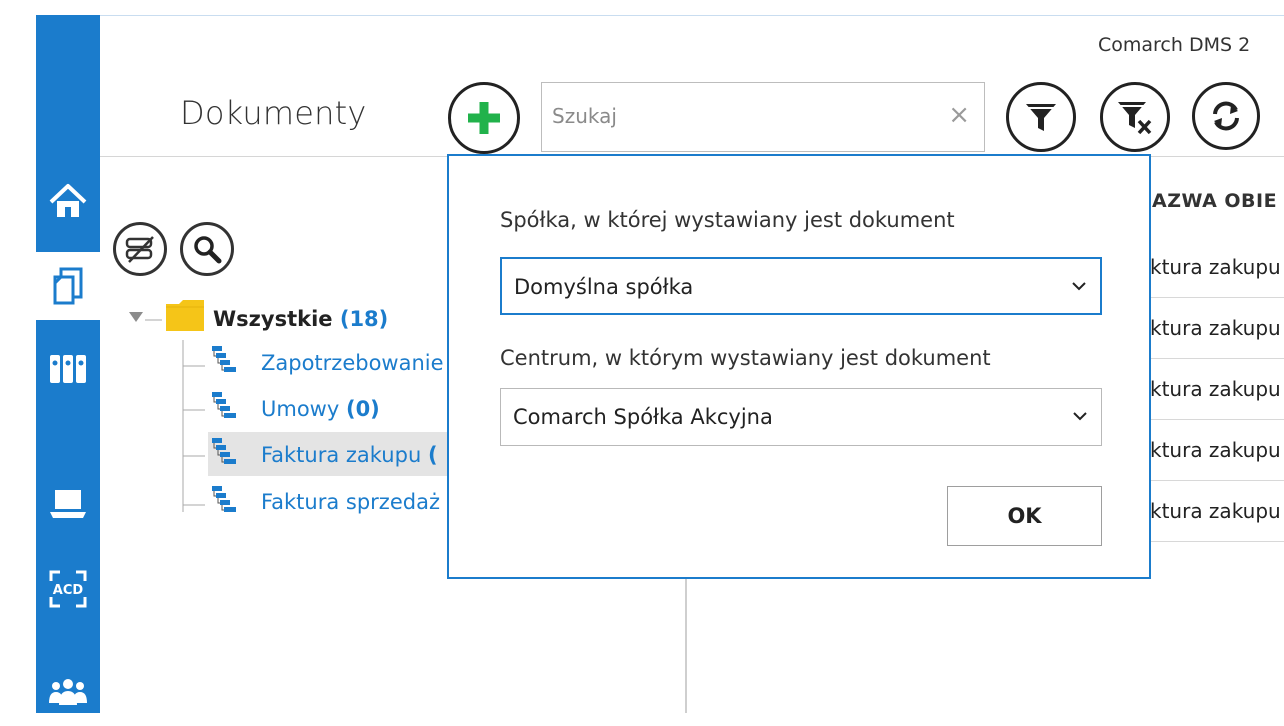 This screenshot has height=726, width=1284. I want to click on app-title: Comarch DMS 2, so click(1174, 45).